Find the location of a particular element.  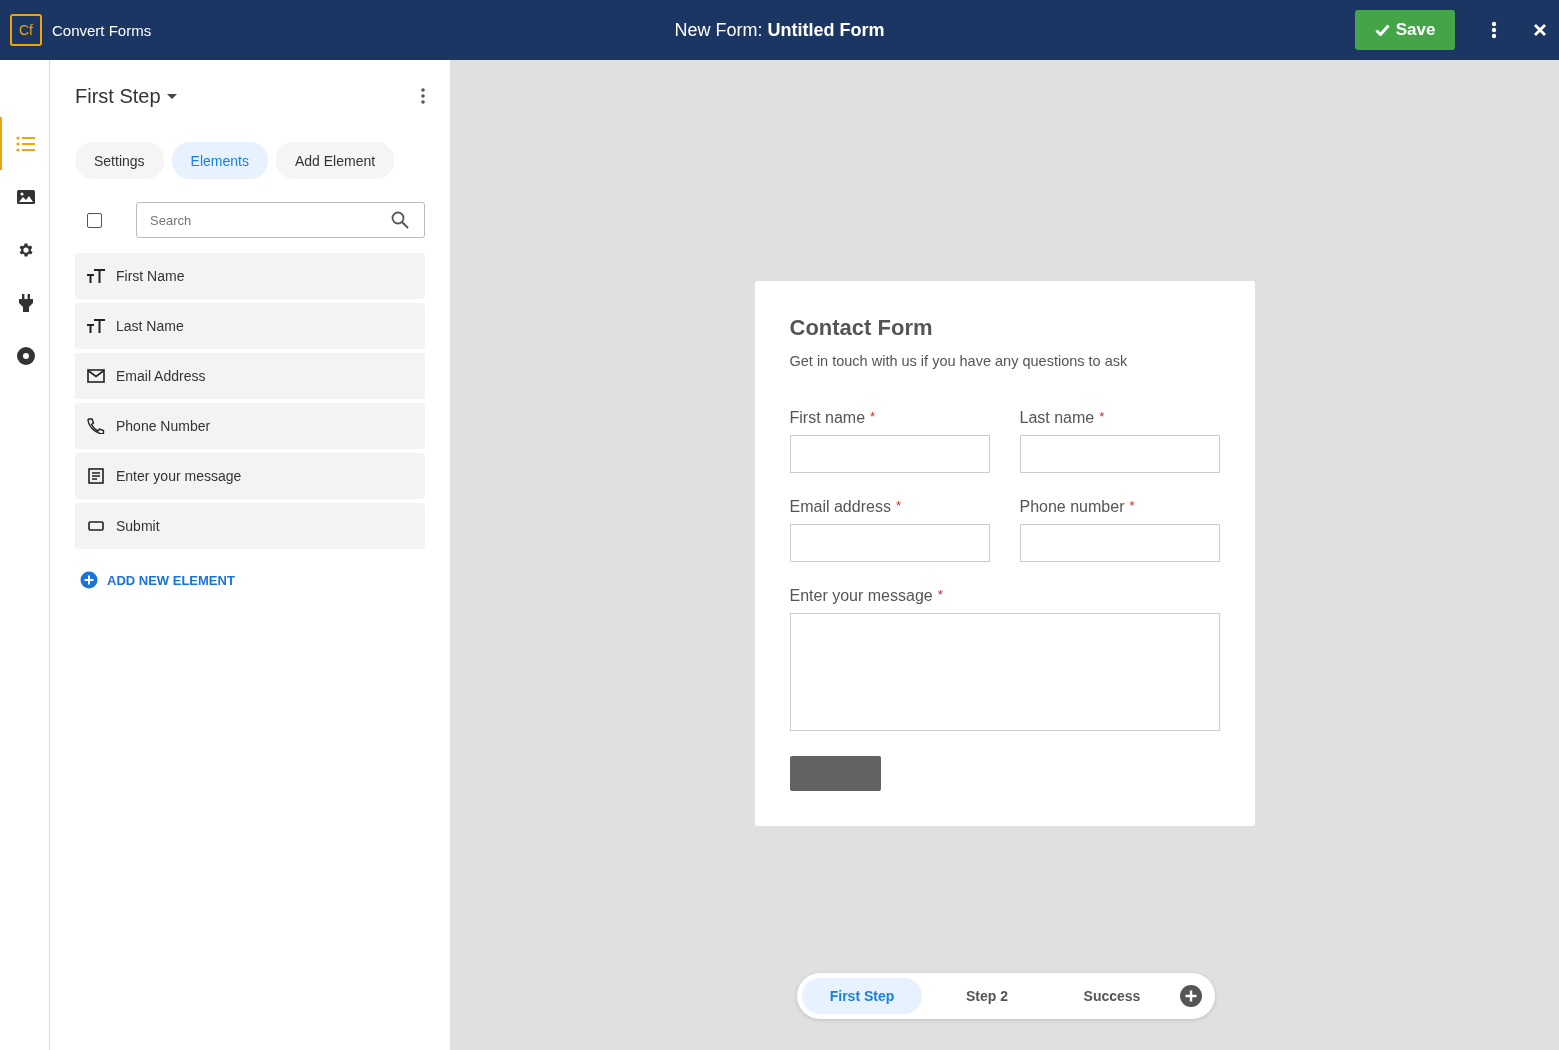

caret-icon is located at coordinates (171, 96).